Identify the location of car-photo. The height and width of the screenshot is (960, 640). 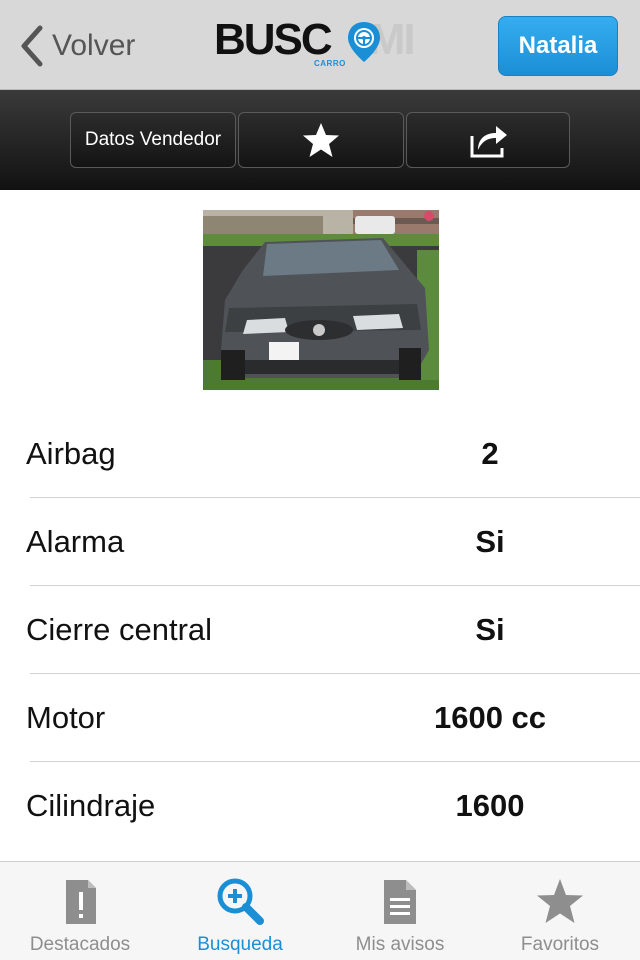
(321, 300).